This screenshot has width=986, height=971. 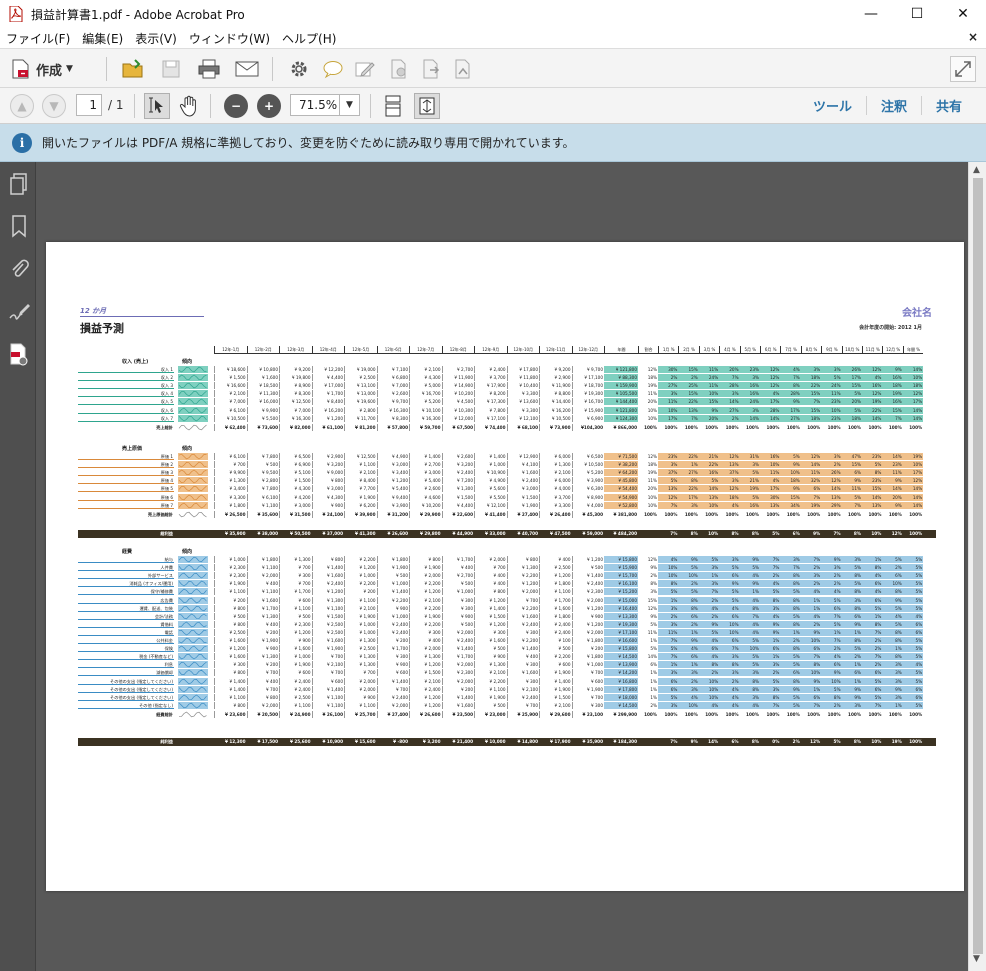 I want to click on trend-sparkline, so click(x=192, y=624).